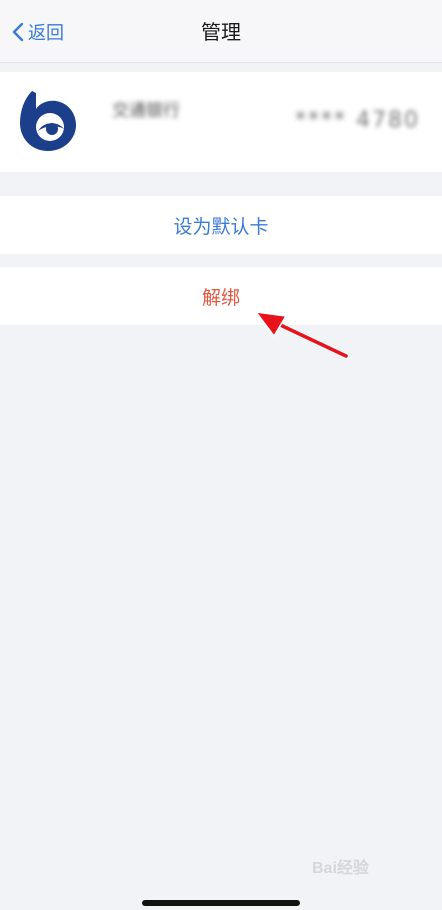 Image resolution: width=442 pixels, height=910 pixels. I want to click on baidu-watermark: Bai经验, so click(362, 866).